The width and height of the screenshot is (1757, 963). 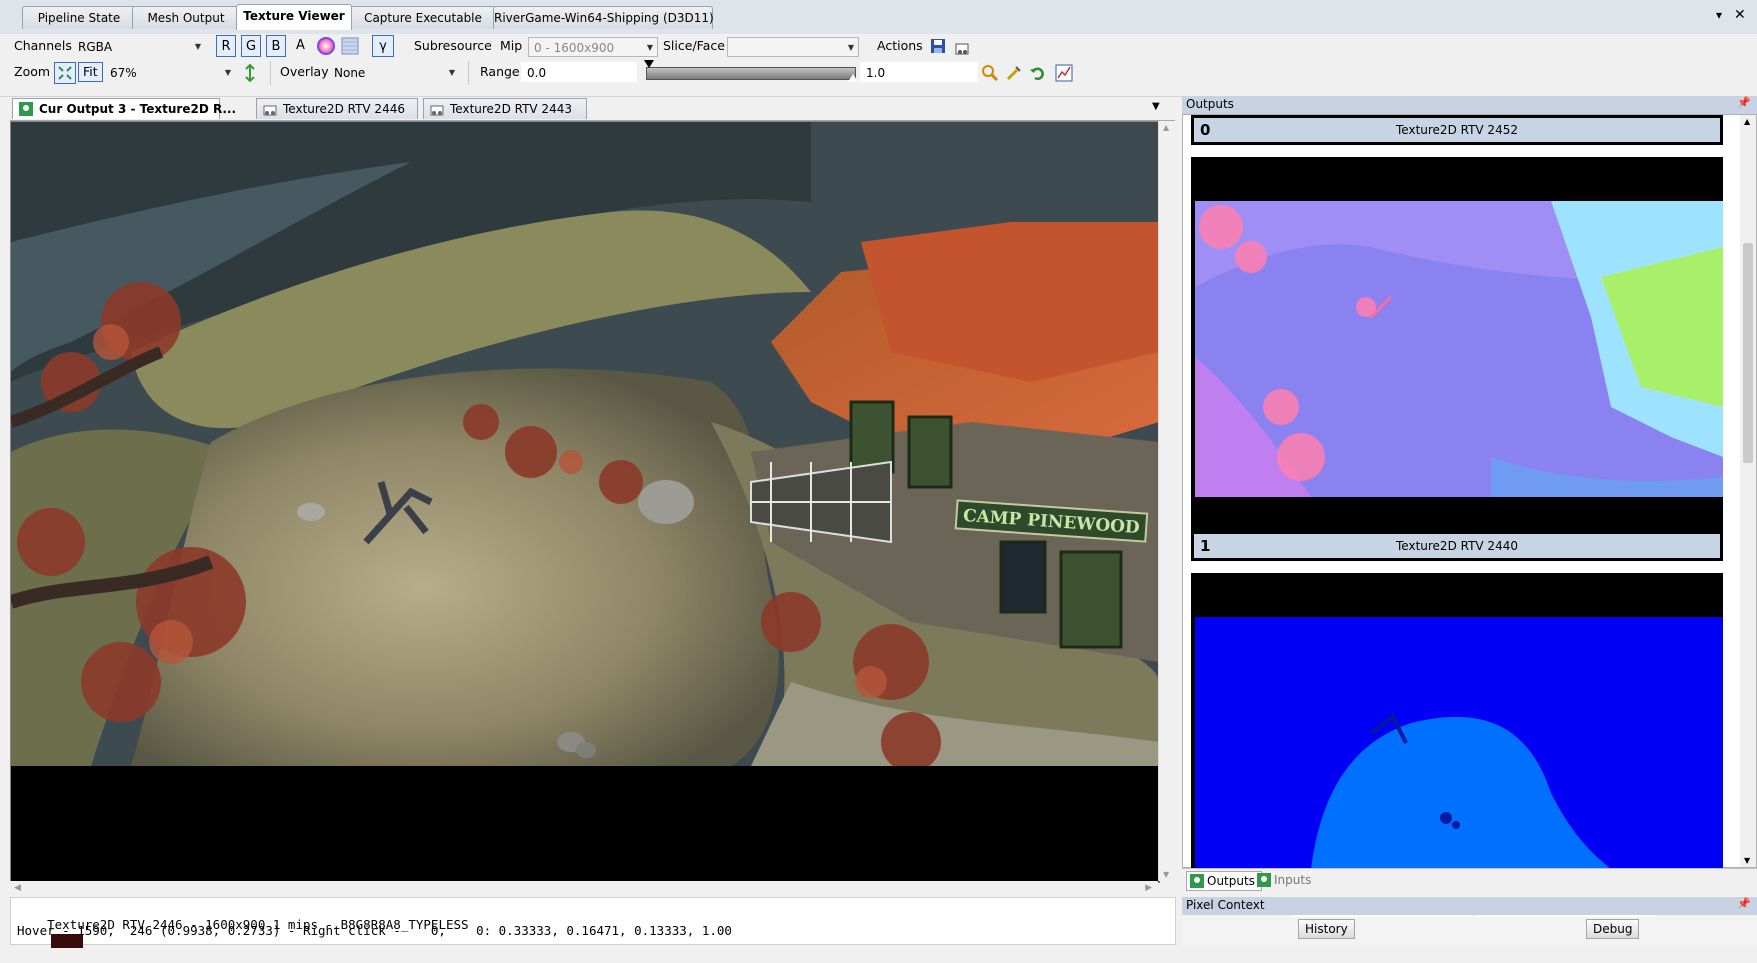 I want to click on pixel-context-header: Pixel Context 📌, so click(x=1469, y=906).